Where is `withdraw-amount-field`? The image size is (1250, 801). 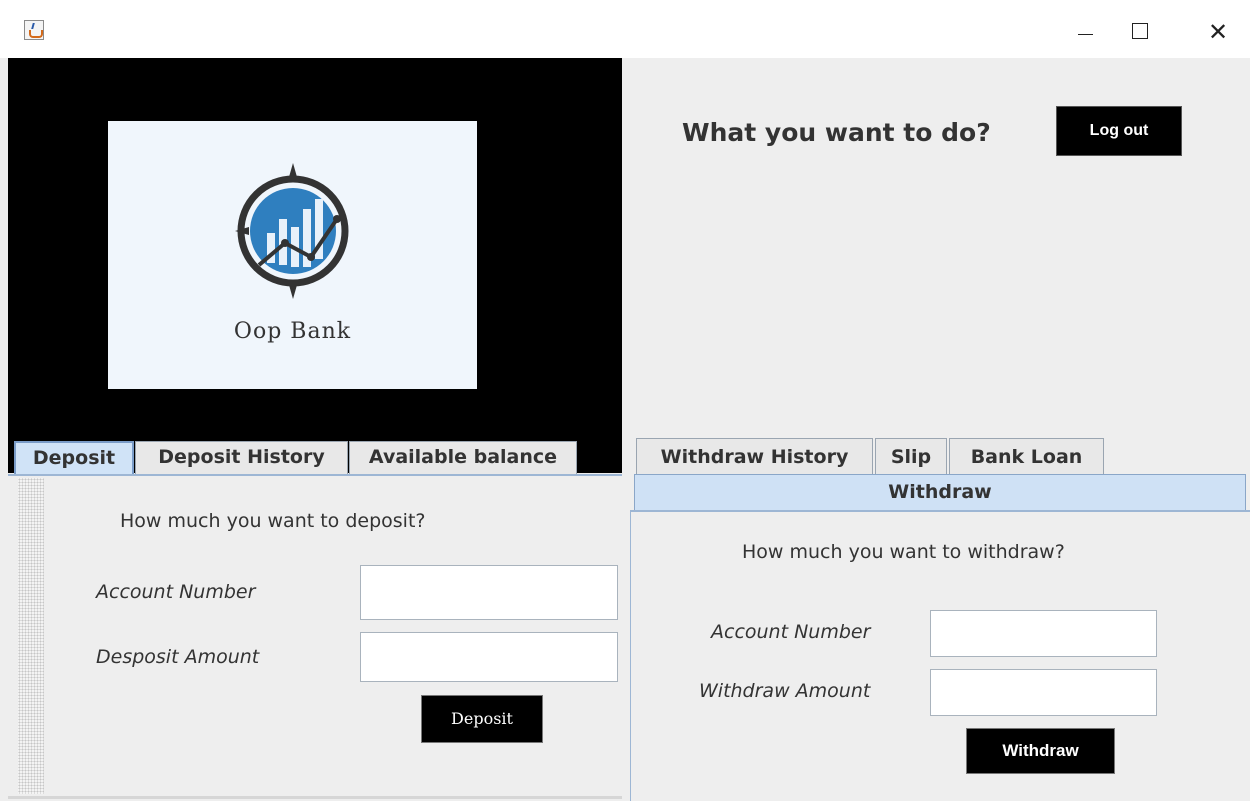 withdraw-amount-field is located at coordinates (1043, 692).